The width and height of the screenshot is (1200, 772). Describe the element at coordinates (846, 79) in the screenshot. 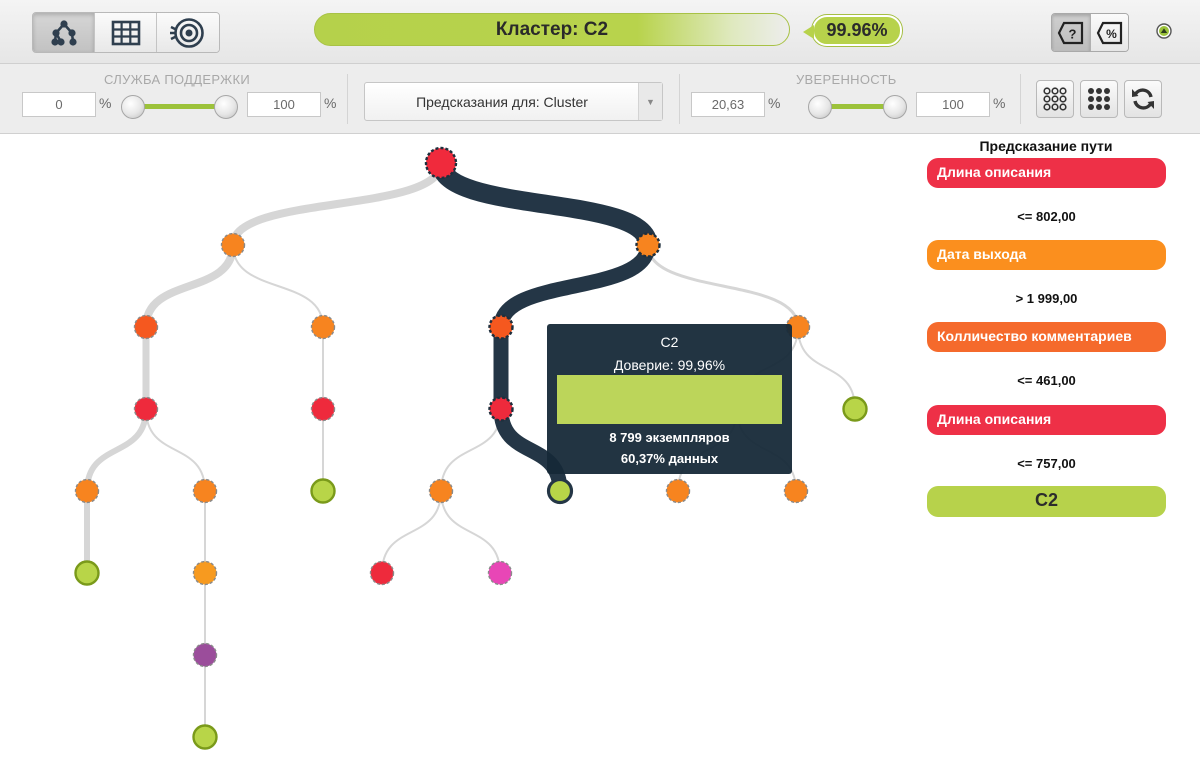

I see `confidence-label: УВЕРЕННОСТЬ` at that location.